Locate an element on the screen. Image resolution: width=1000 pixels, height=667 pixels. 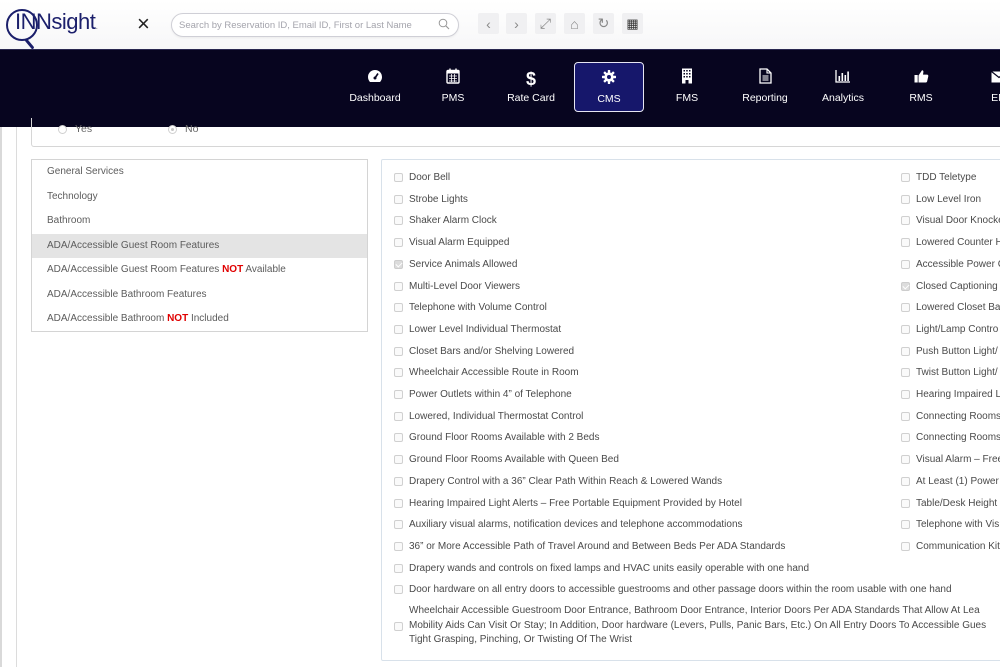
feature-checkbox: Door Bell is located at coordinates (422, 177).